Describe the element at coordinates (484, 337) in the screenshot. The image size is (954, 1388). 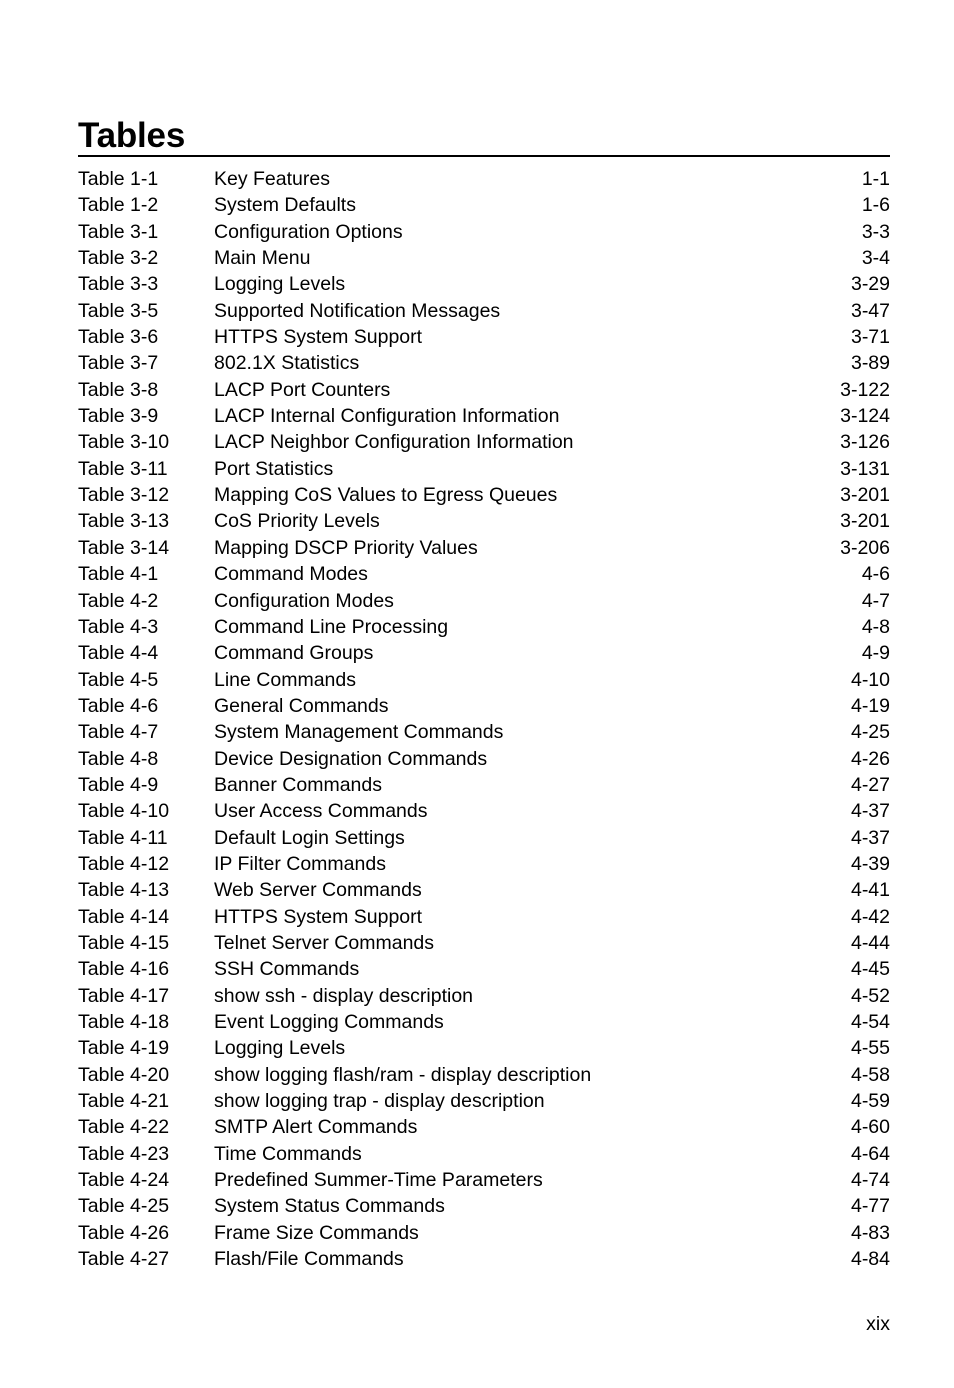
I see `toc-entry: Table 3-6 HTTPS System Support 3-71` at that location.